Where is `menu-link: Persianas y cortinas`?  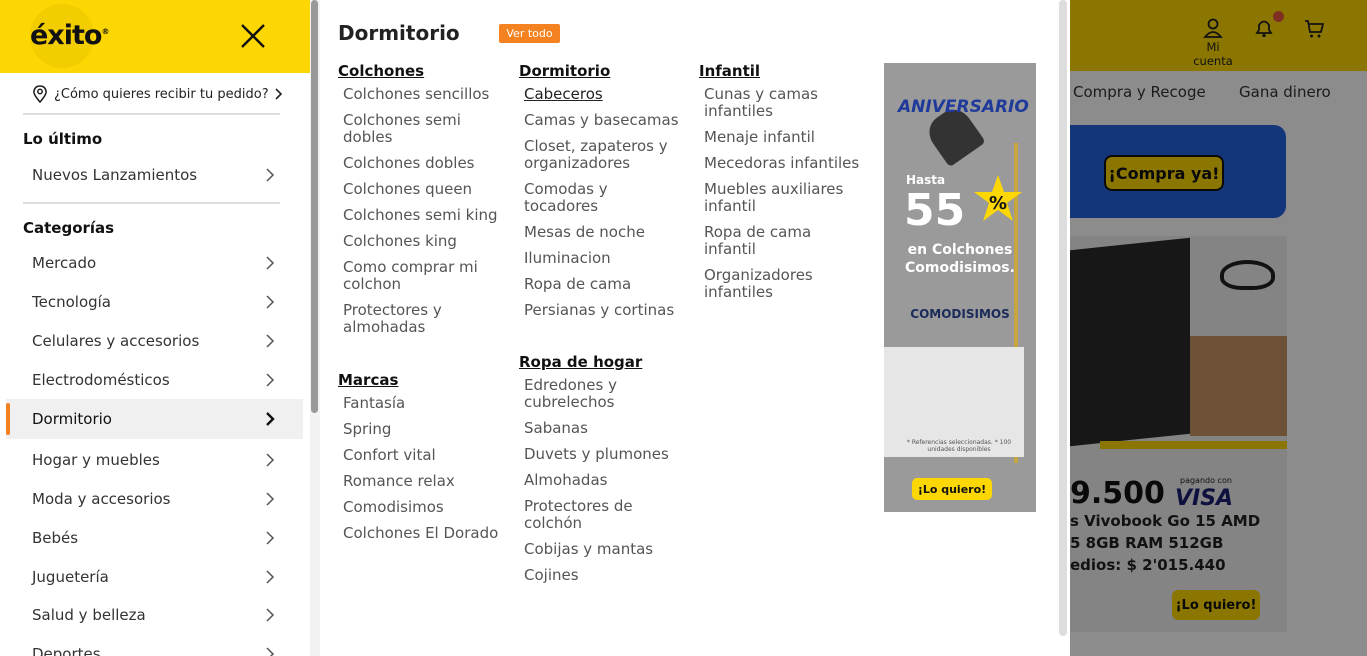
menu-link: Persianas y cortinas is located at coordinates (609, 310).